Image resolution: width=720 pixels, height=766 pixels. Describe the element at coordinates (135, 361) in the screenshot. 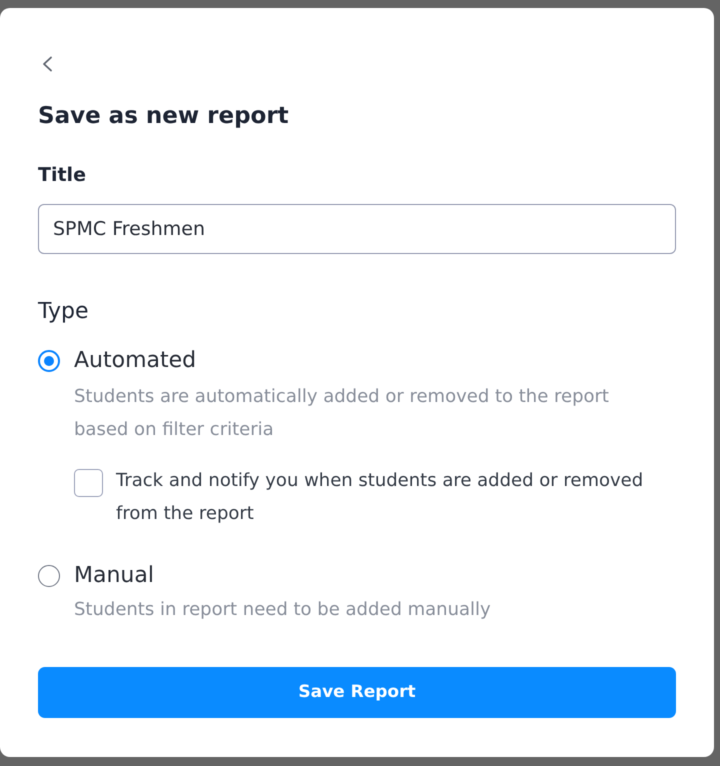

I see `radio-label: Automated` at that location.